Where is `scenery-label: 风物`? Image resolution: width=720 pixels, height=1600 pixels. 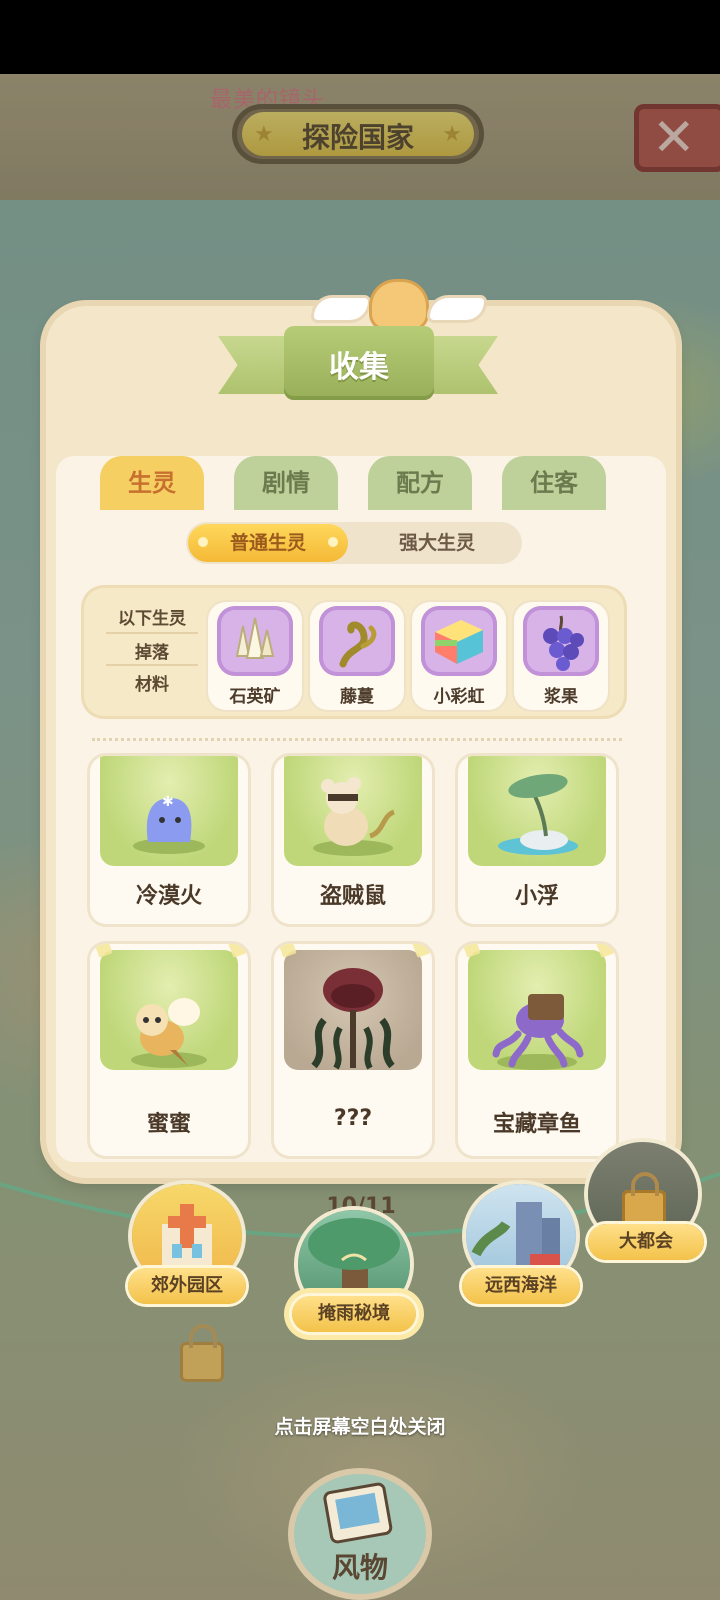
scenery-label: 风物 is located at coordinates (359, 1567).